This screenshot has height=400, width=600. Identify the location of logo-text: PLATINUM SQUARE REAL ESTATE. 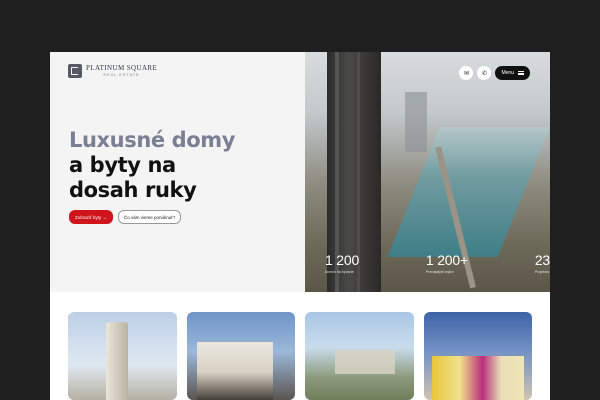
(122, 70).